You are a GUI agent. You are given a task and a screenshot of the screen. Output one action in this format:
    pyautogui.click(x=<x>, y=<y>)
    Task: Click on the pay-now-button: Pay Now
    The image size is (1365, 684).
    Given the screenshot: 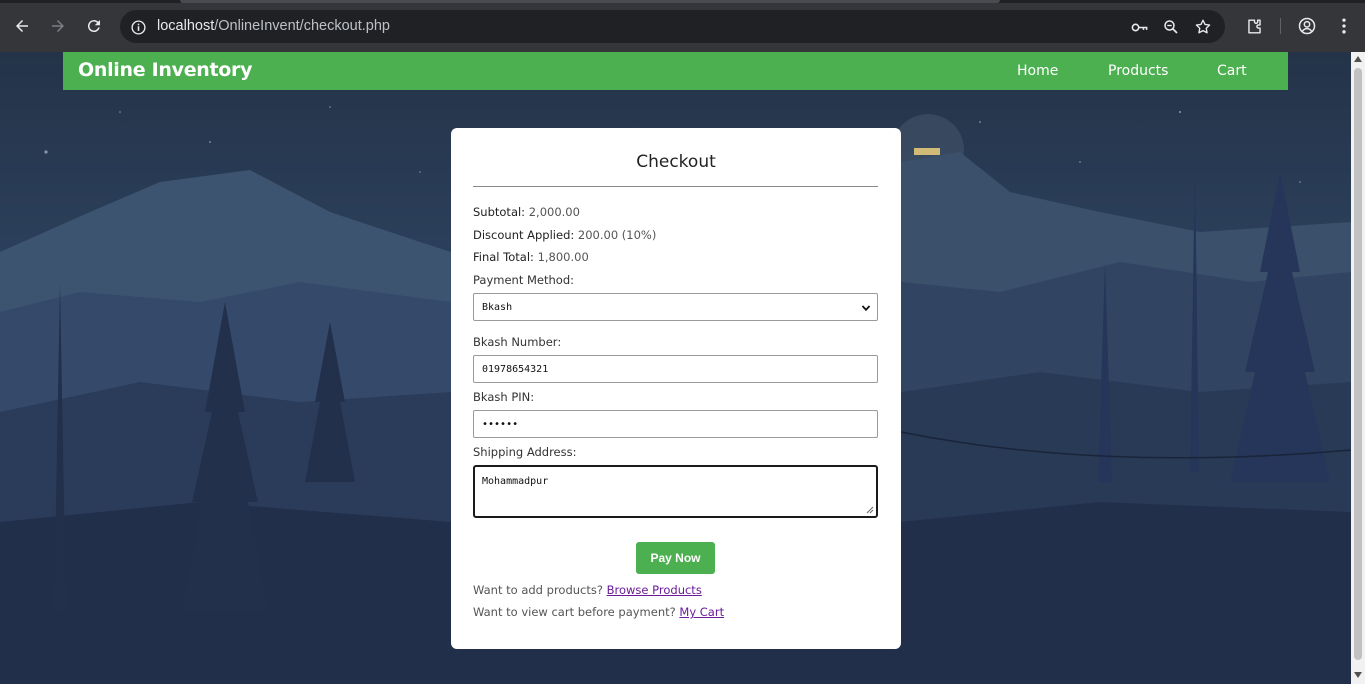 What is the action you would take?
    pyautogui.click(x=675, y=558)
    